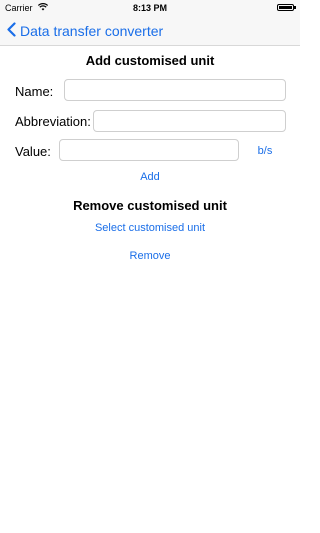 This screenshot has width=320, height=533. I want to click on remove-button: Remove, so click(150, 256).